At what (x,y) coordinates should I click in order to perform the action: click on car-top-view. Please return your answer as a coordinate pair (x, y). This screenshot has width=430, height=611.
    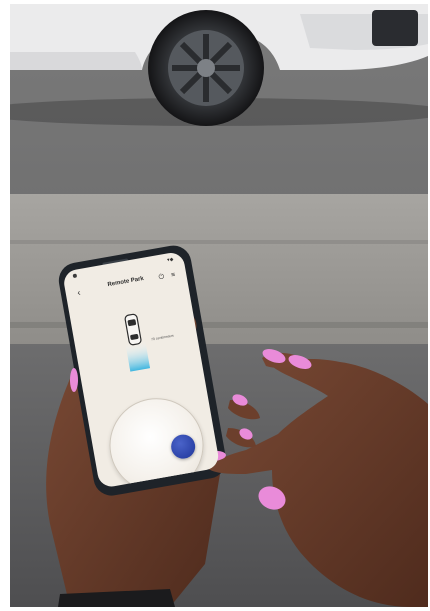
    Looking at the image, I should click on (133, 329).